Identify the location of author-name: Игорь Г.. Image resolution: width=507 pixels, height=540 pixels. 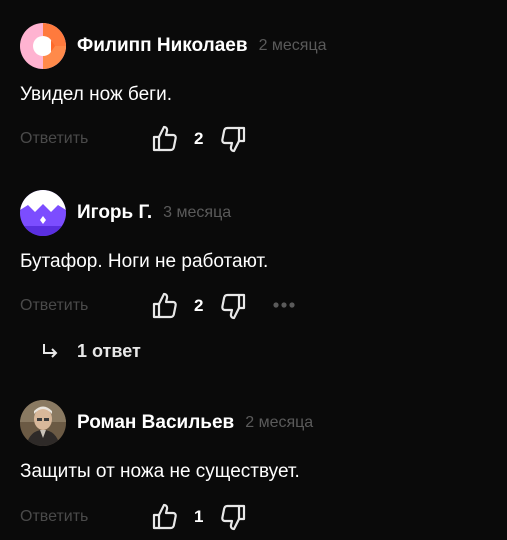
(114, 213).